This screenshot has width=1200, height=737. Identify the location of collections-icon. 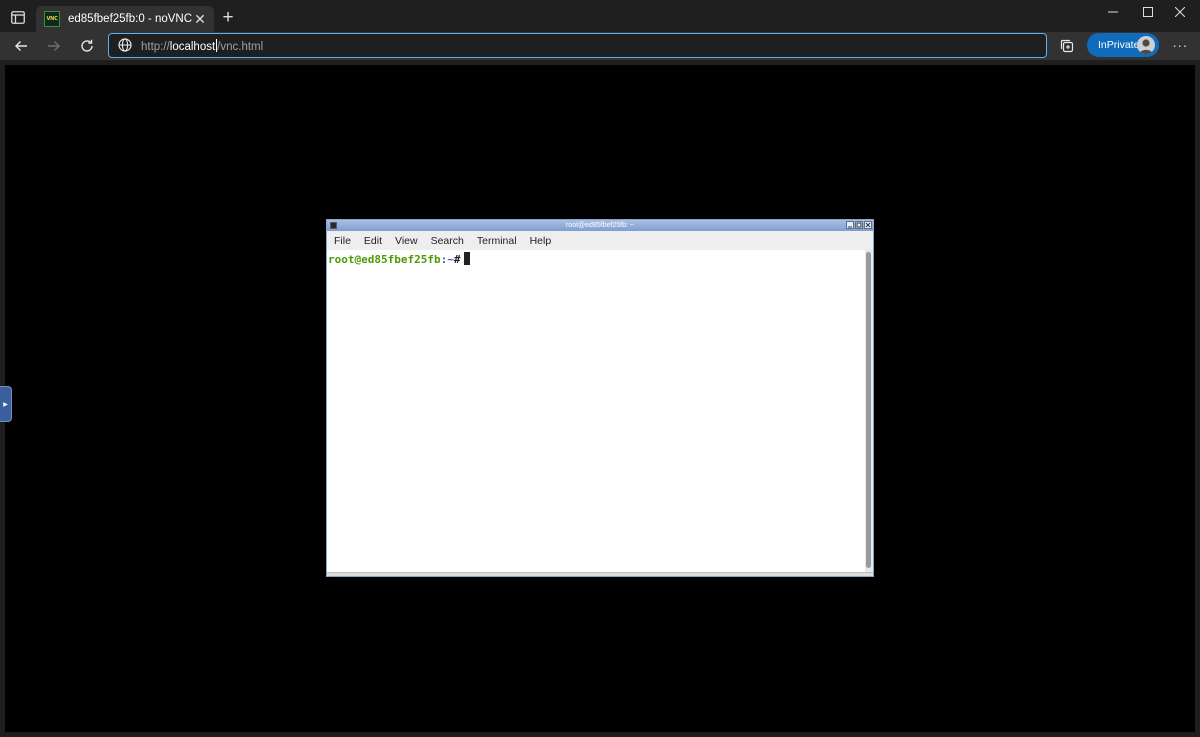
(1067, 46).